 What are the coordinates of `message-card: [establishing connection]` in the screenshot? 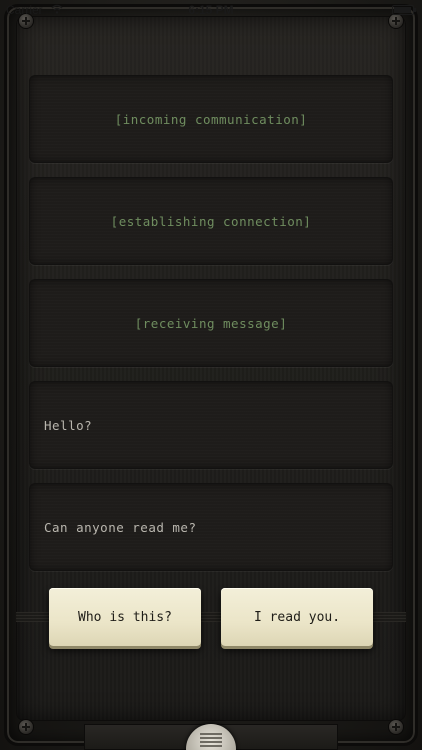 It's located at (211, 221).